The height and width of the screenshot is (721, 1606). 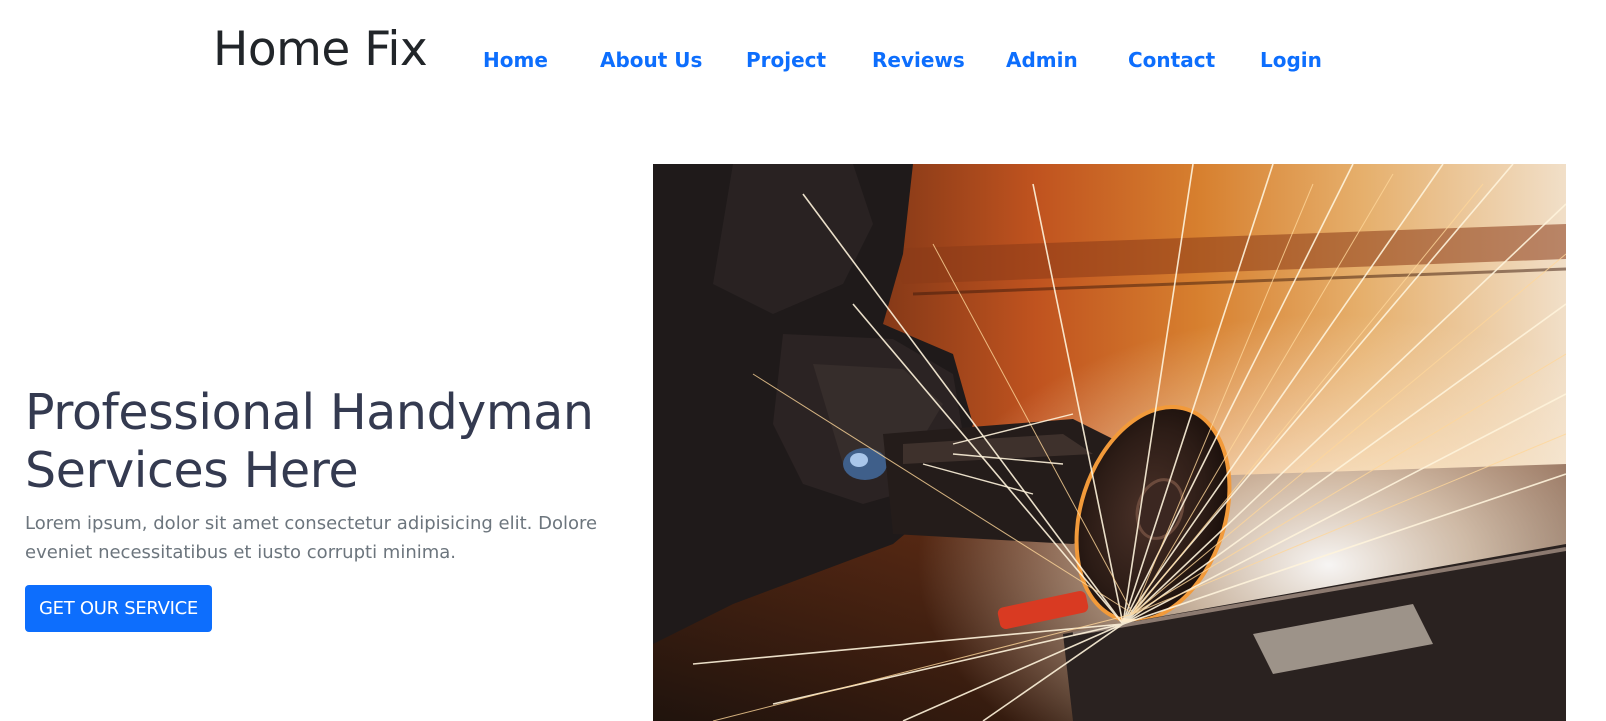 I want to click on get-service-button: GET OUR SERVICE, so click(x=118, y=608).